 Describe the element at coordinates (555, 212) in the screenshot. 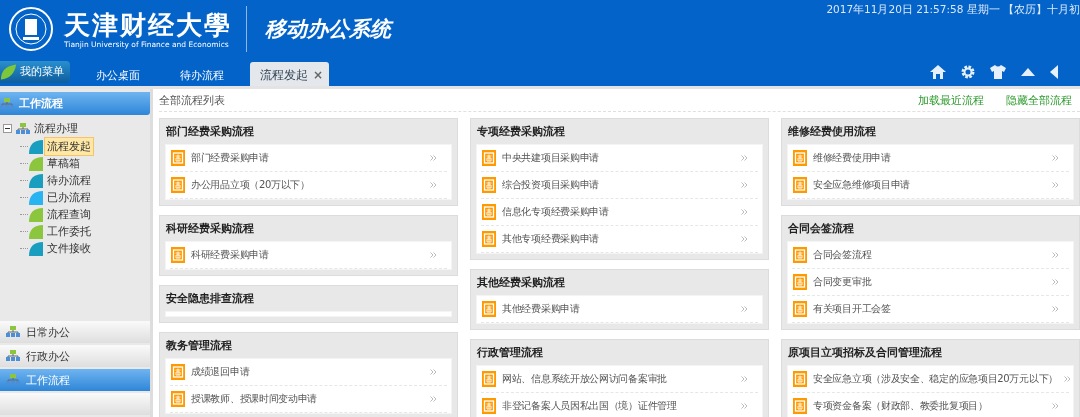

I see `process-link: 信息化专项经费采购申请` at that location.